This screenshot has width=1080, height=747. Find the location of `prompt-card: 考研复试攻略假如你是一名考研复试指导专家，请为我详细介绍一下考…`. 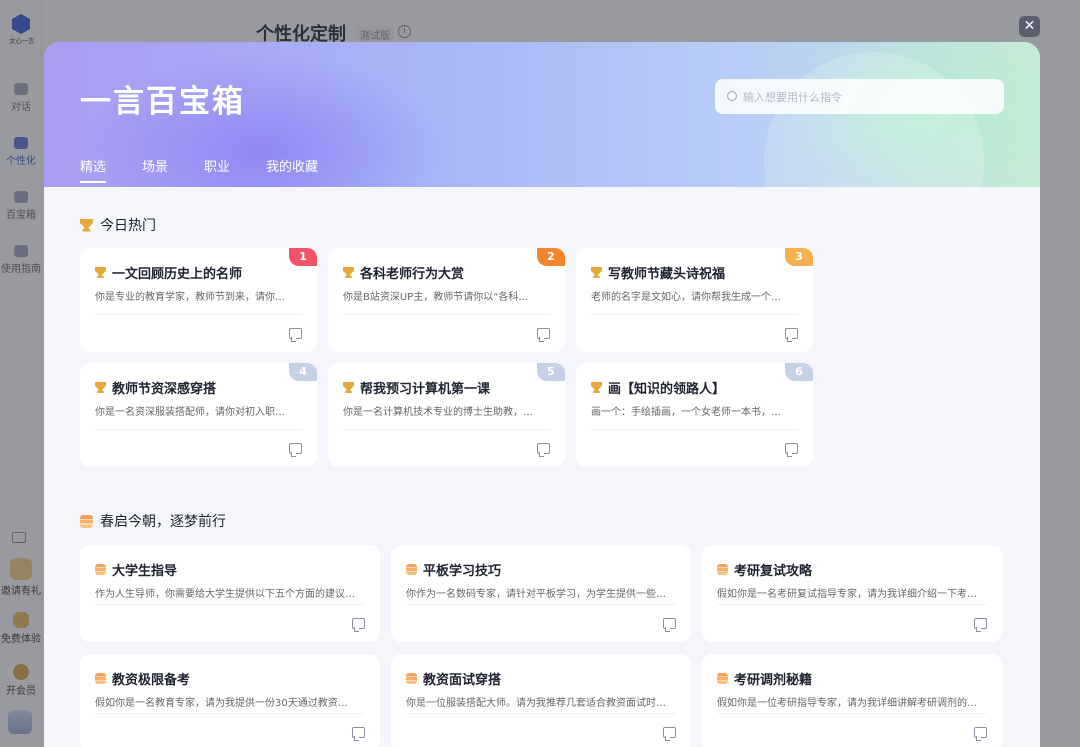

prompt-card: 考研复试攻略假如你是一名考研复试指导专家，请为我详细介绍一下考… is located at coordinates (852, 593).